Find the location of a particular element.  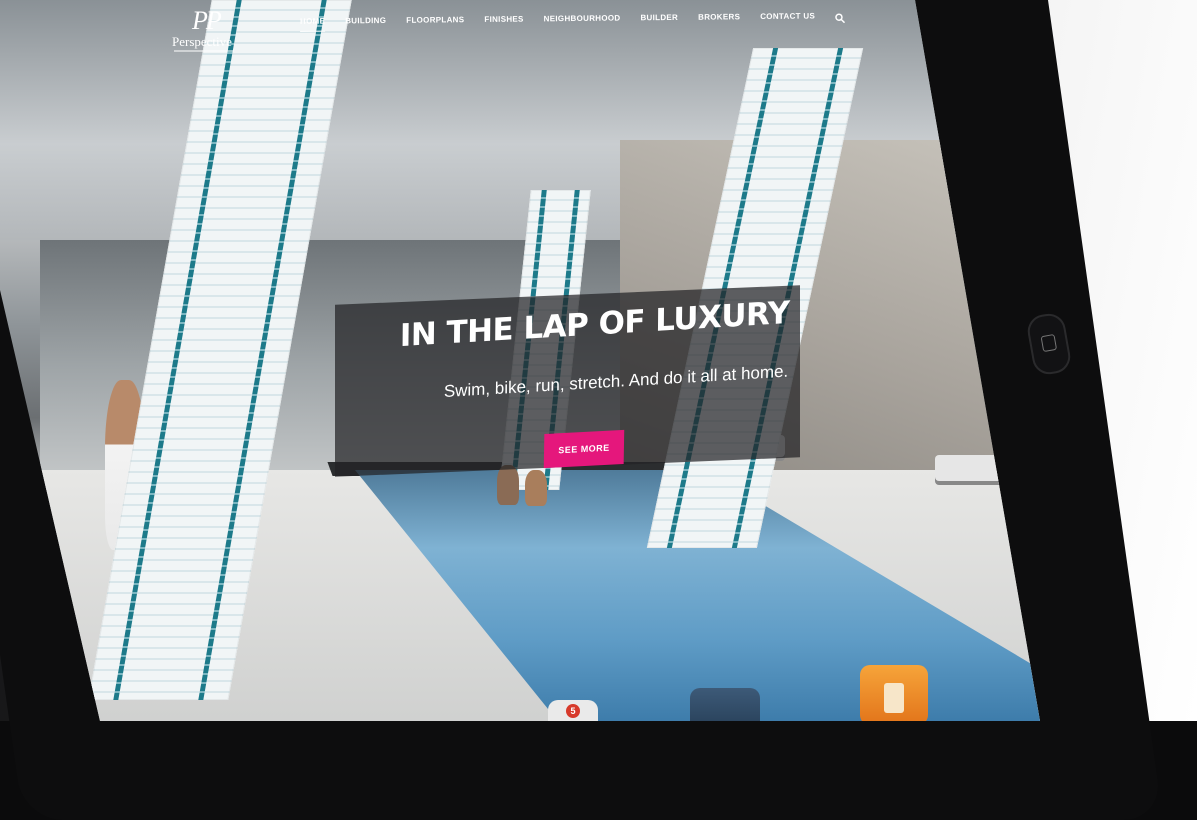

nav-item-floorplans: FLOORPLANS is located at coordinates (435, 23).